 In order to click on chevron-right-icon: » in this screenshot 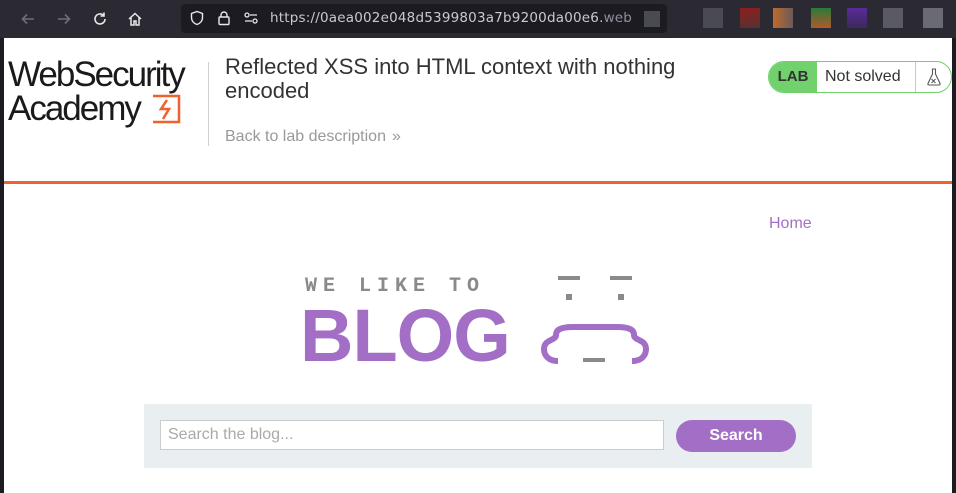, I will do `click(396, 136)`.